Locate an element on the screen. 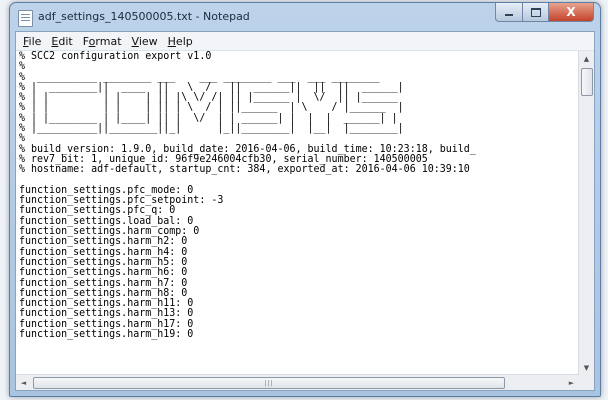 The width and height of the screenshot is (608, 400). menu-edit: Edit is located at coordinates (61, 41).